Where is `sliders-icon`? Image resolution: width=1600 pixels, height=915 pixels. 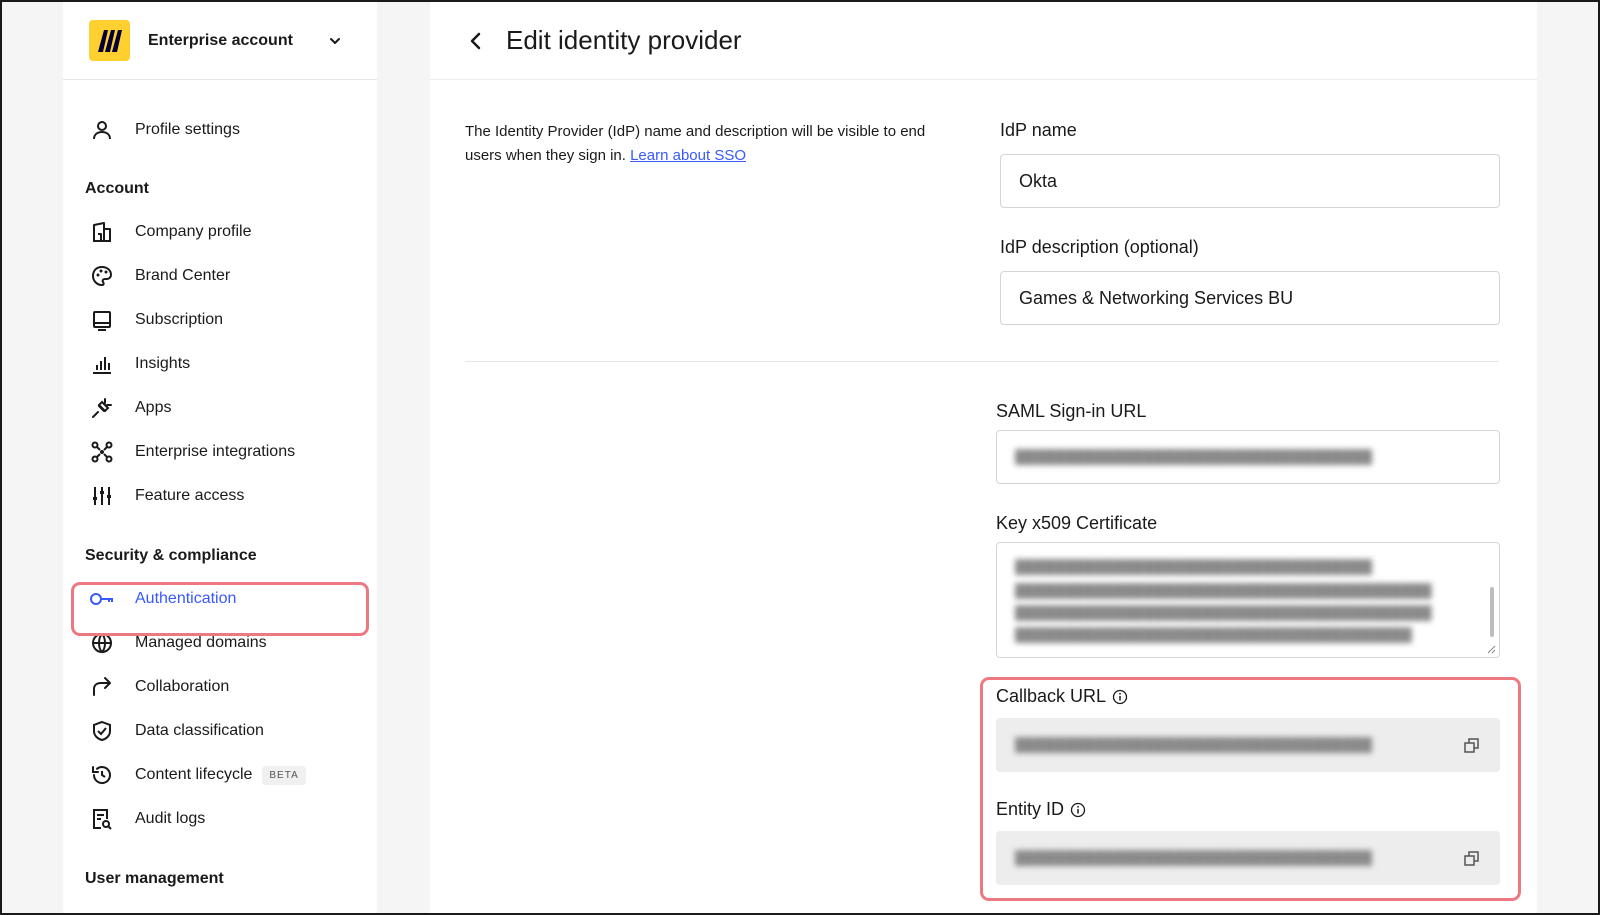 sliders-icon is located at coordinates (102, 496).